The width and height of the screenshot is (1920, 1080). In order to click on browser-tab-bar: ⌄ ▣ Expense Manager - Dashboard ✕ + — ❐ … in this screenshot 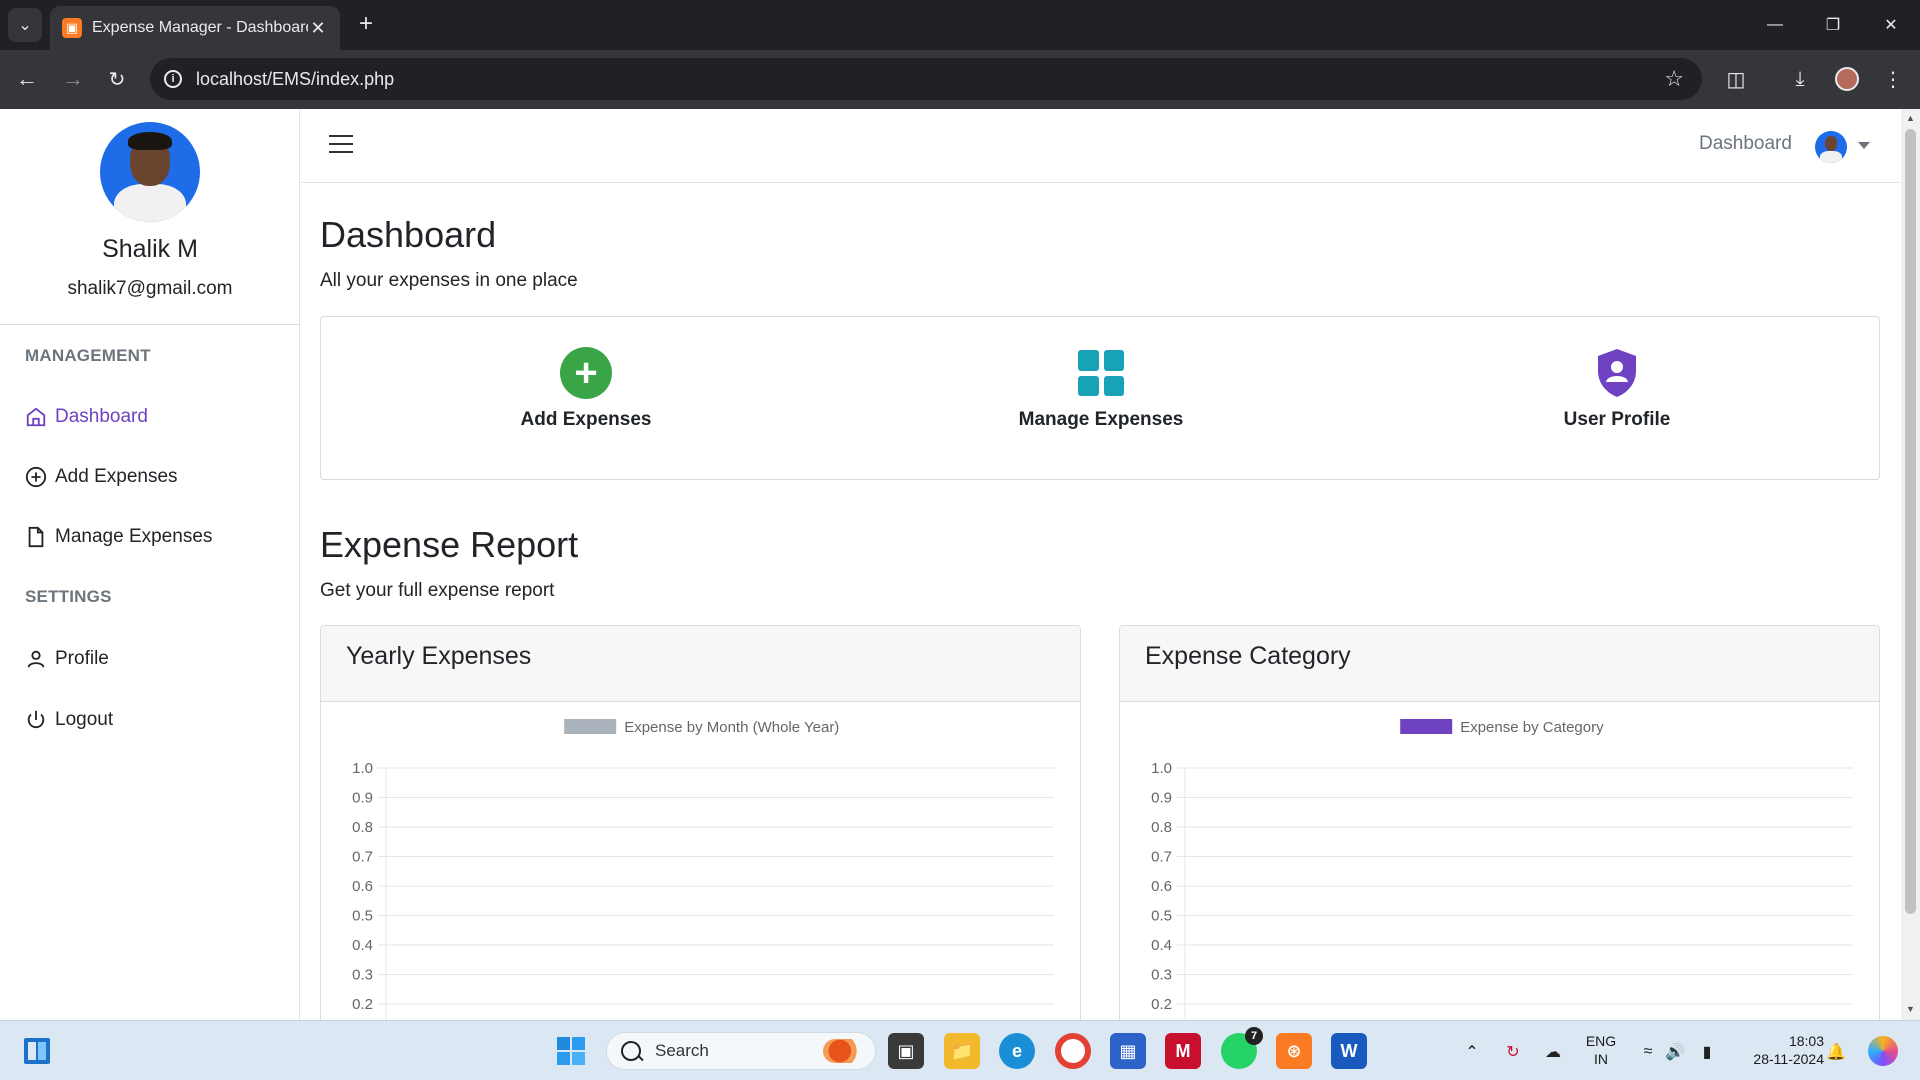, I will do `click(960, 25)`.